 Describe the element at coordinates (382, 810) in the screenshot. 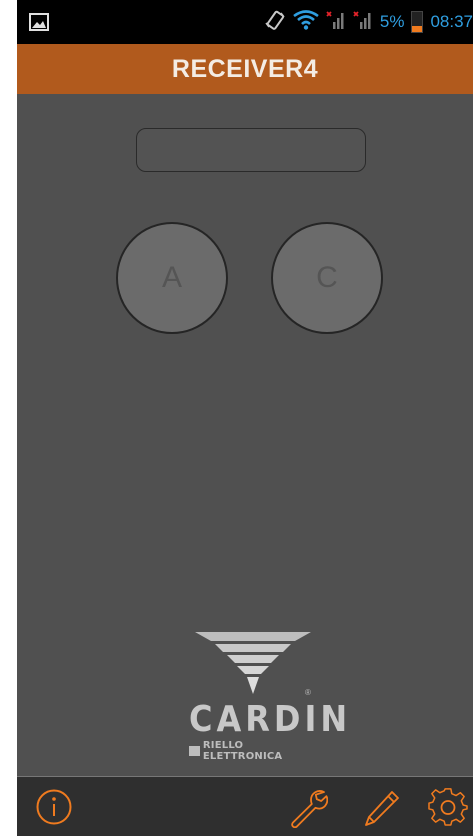

I see `pencil-icon` at that location.